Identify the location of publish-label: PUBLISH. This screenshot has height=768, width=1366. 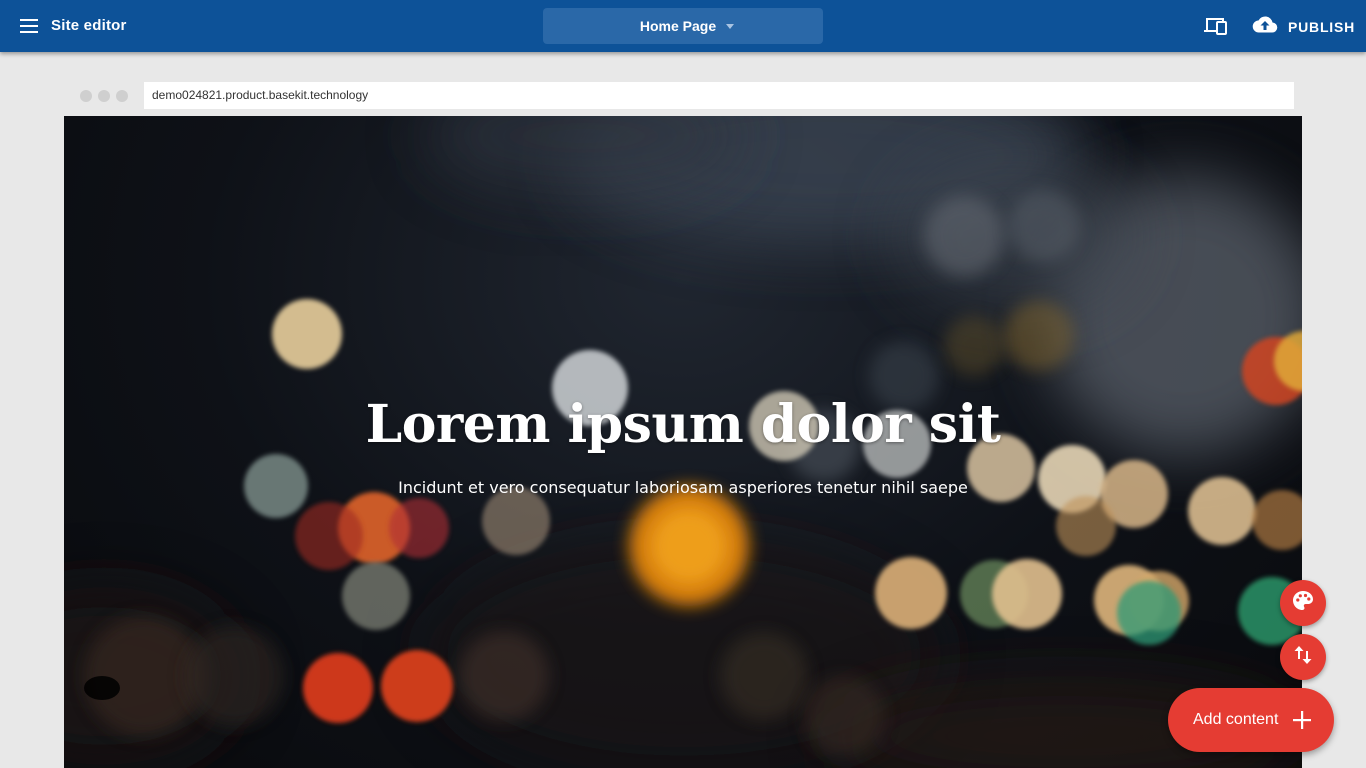
(1322, 27).